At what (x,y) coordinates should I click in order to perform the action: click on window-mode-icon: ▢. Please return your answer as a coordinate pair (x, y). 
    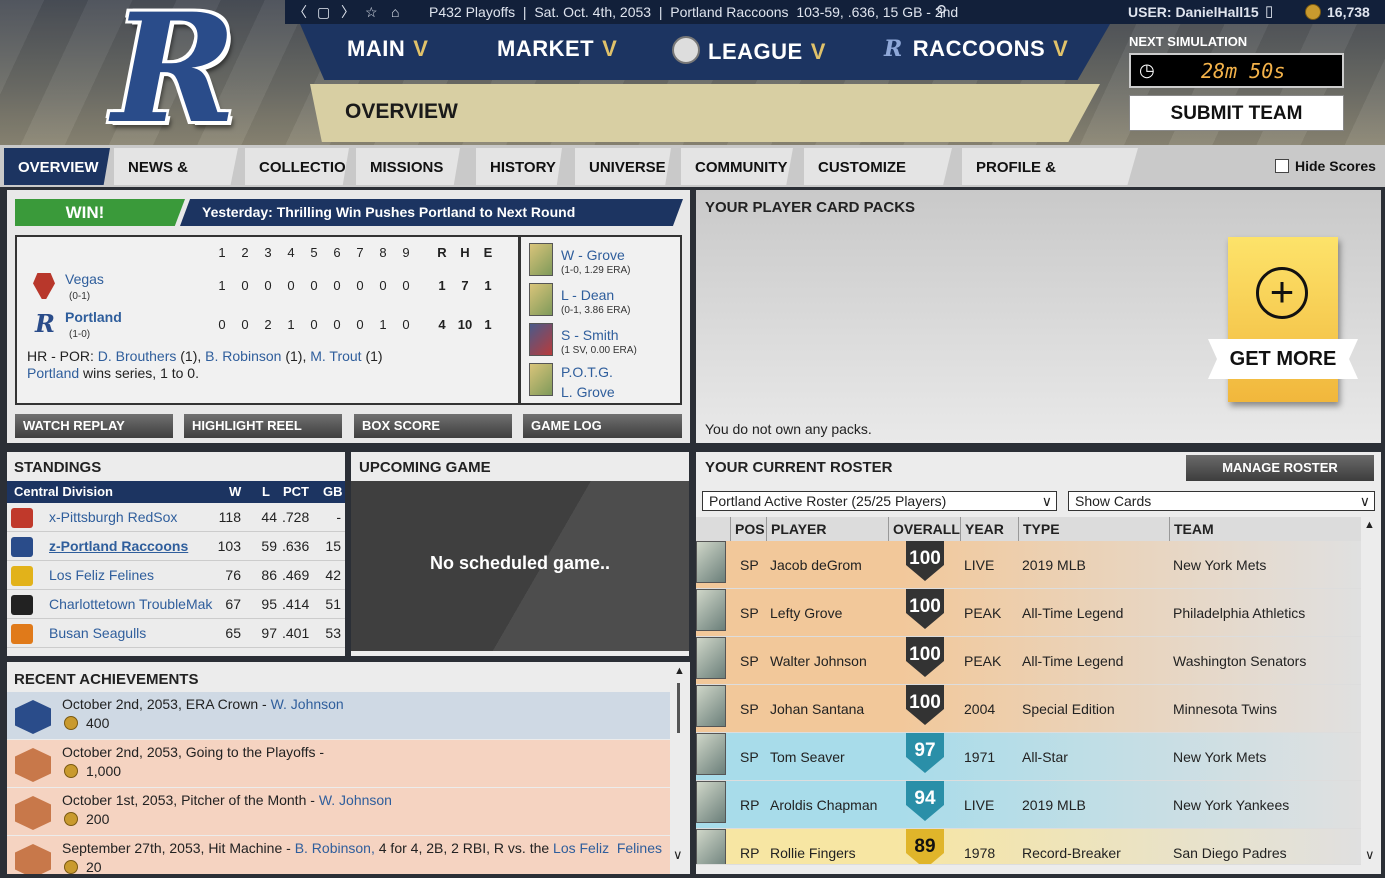
    Looking at the image, I should click on (323, 12).